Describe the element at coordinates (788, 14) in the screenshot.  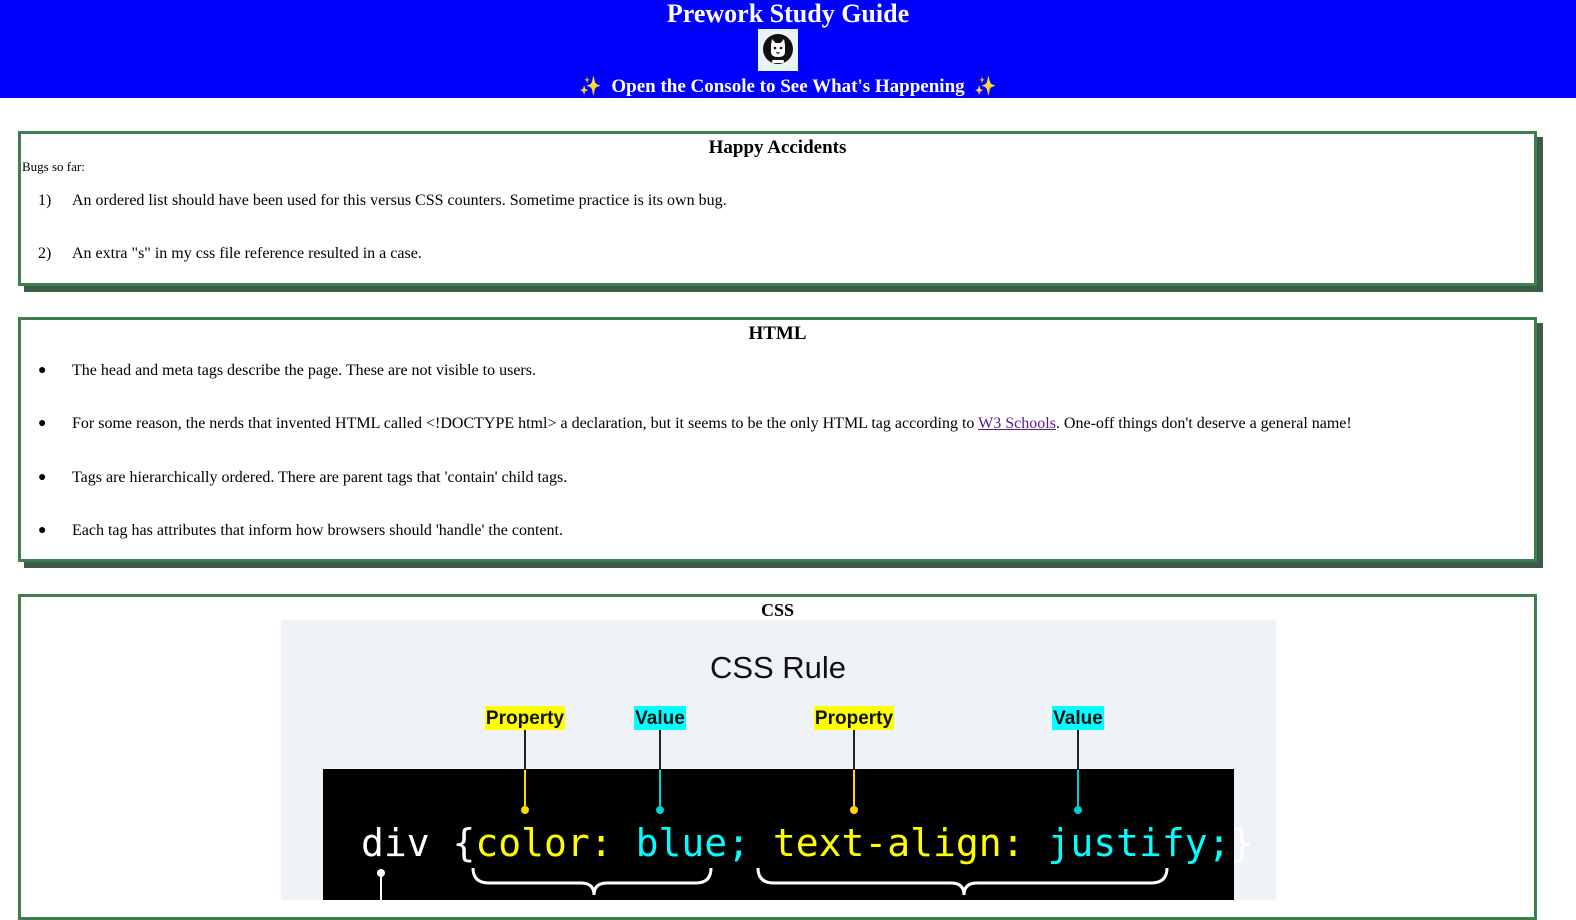
I see `page-title: Prework Study Guide` at that location.